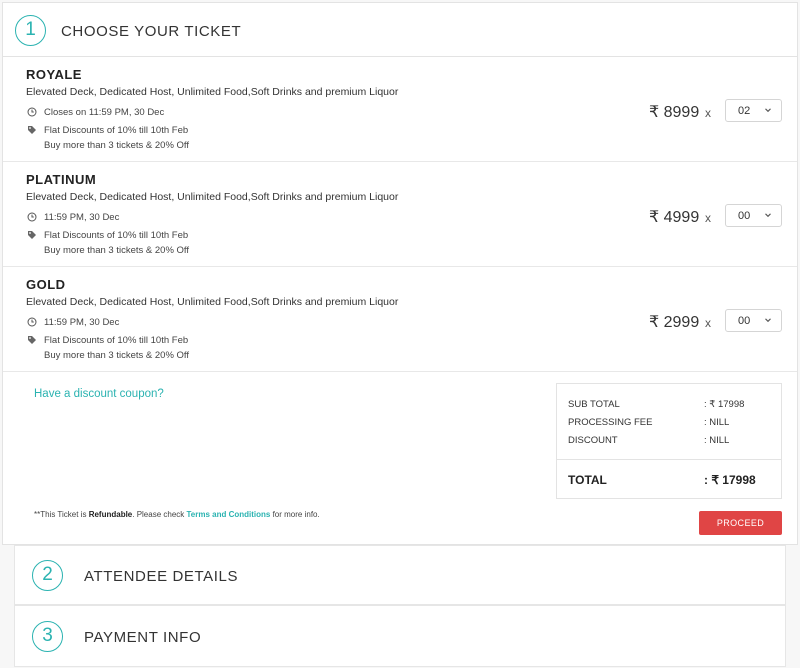  Describe the element at coordinates (717, 440) in the screenshot. I see `discount-value: : NILL` at that location.